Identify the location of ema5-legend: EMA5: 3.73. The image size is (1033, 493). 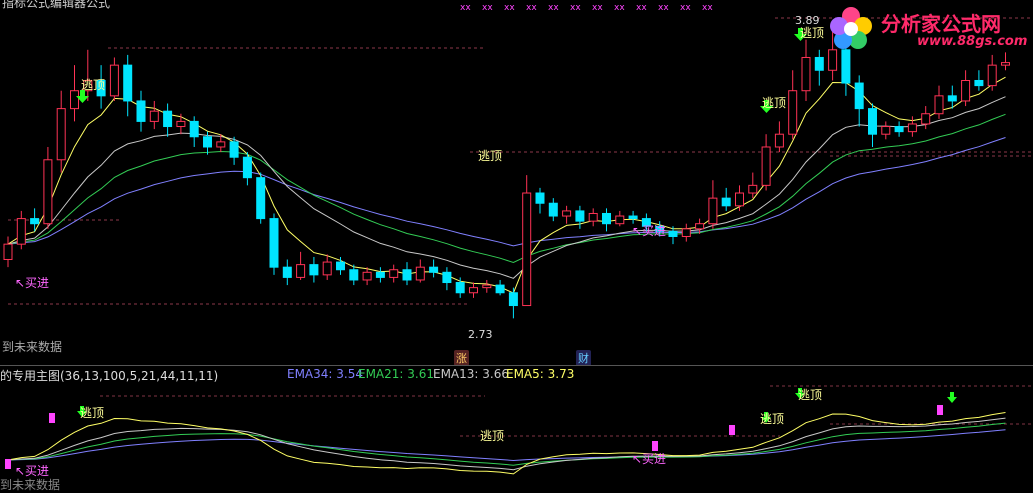
(540, 374).